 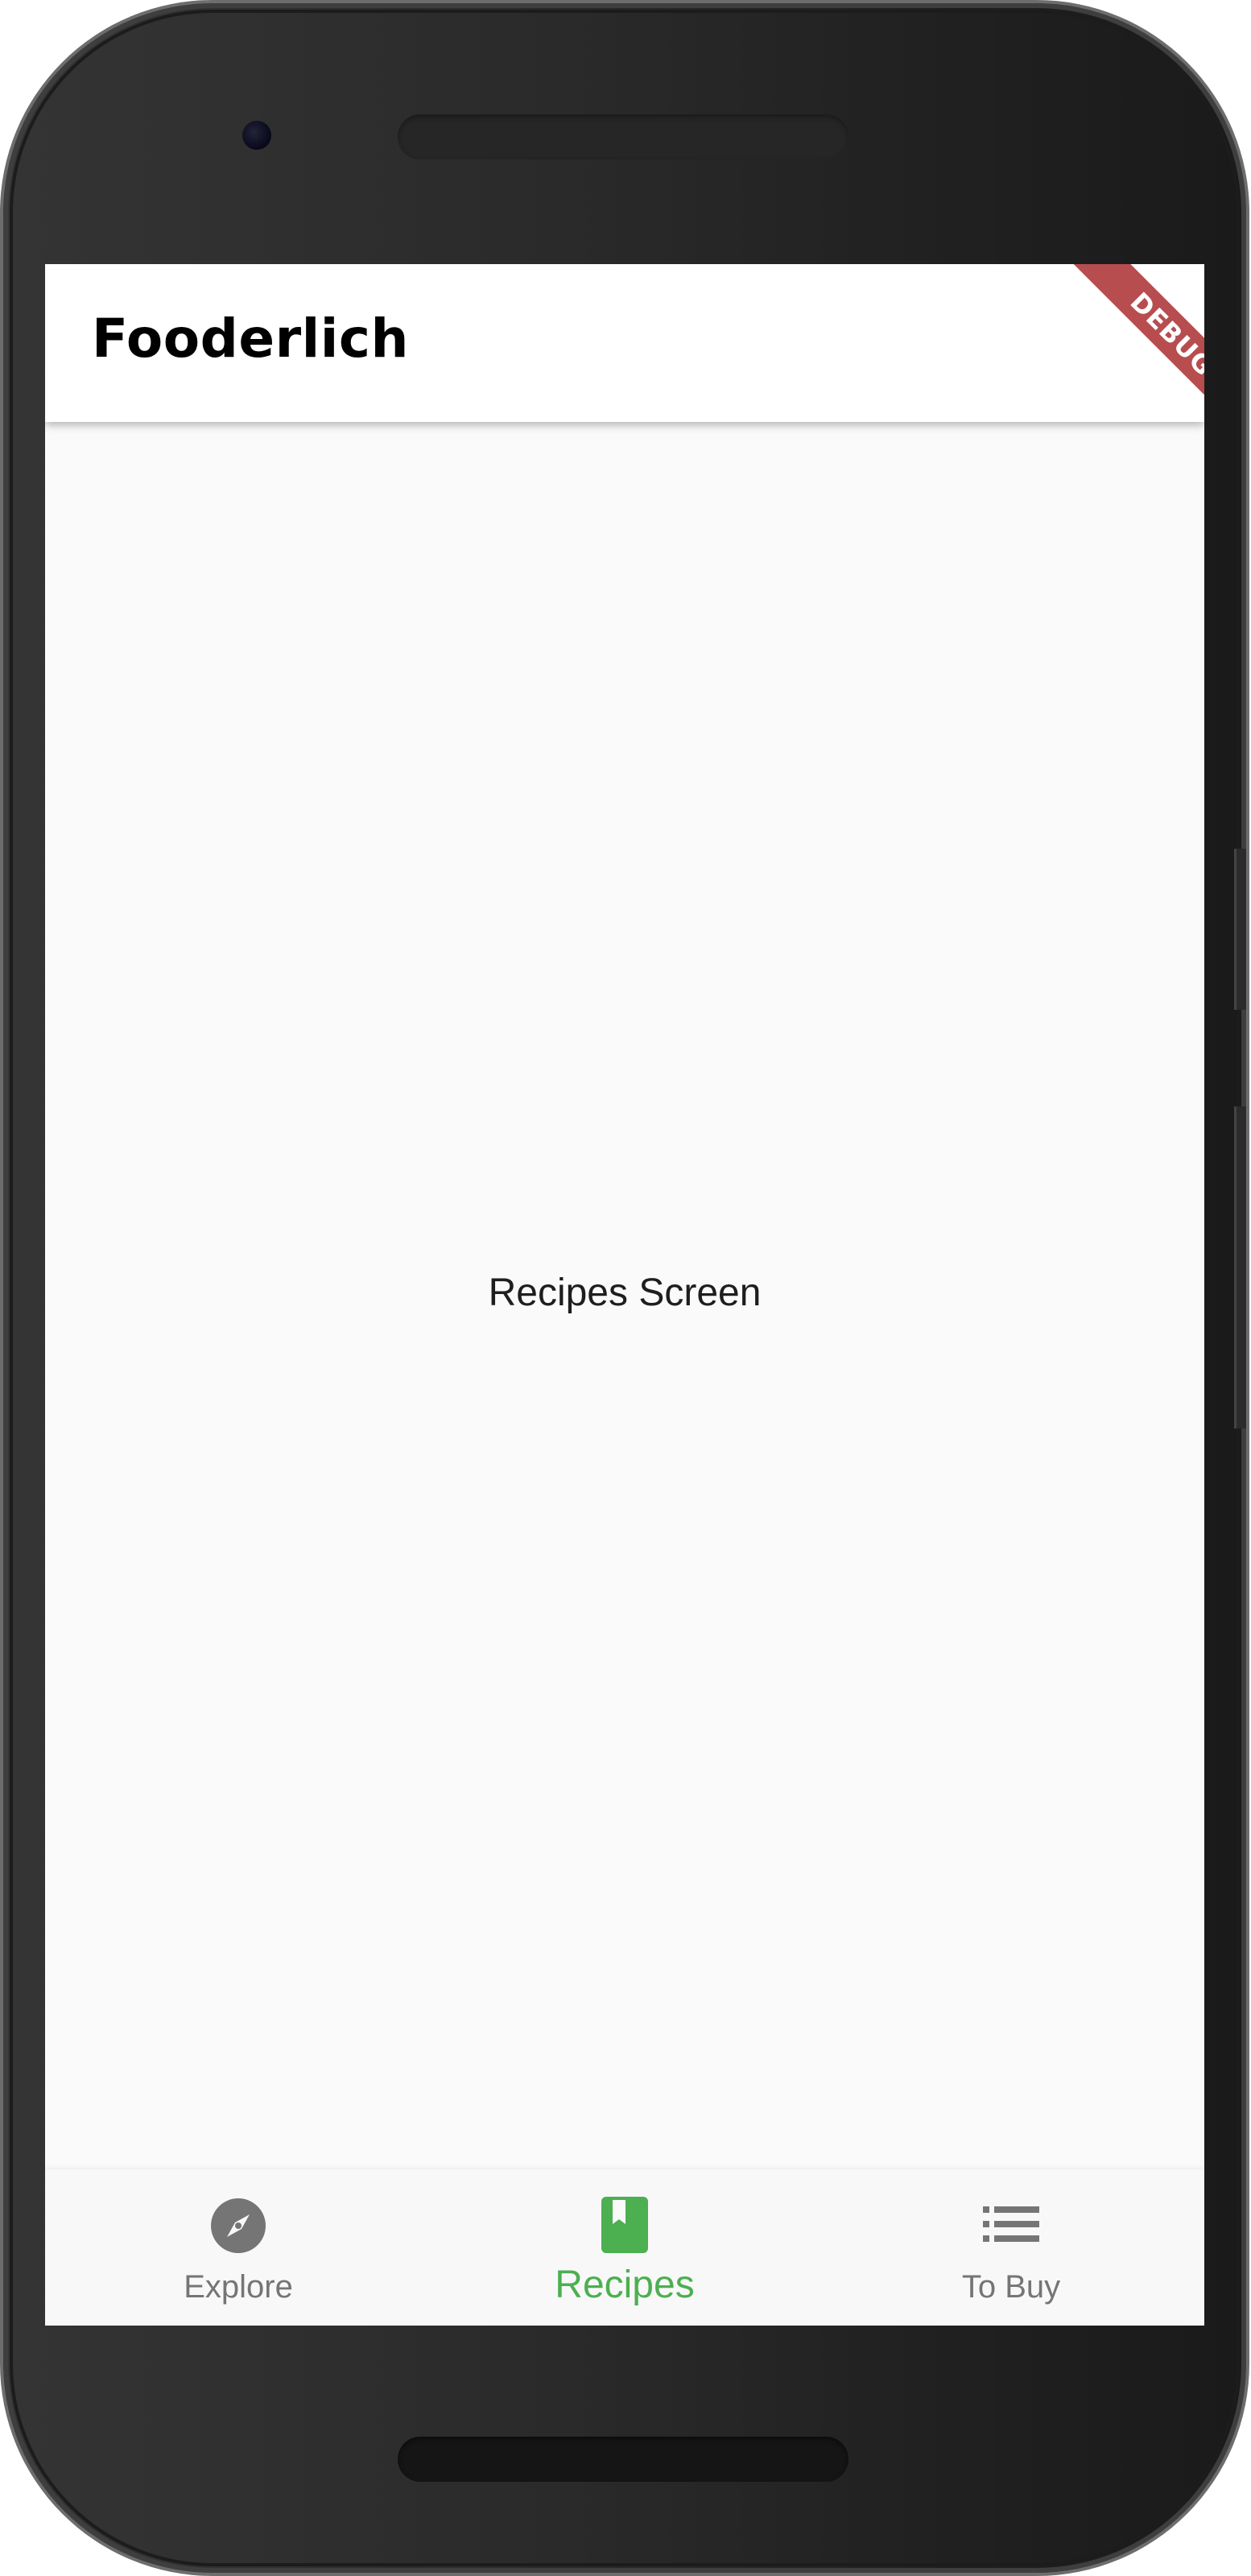 I want to click on bottom-navigation-bar: Explore Recipes To Buy, so click(x=624, y=2248).